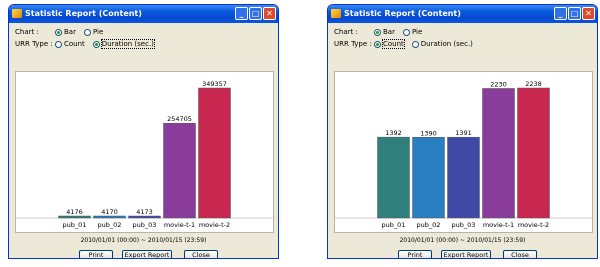  Describe the element at coordinates (109, 212) in the screenshot. I see `data-label: 4170` at that location.